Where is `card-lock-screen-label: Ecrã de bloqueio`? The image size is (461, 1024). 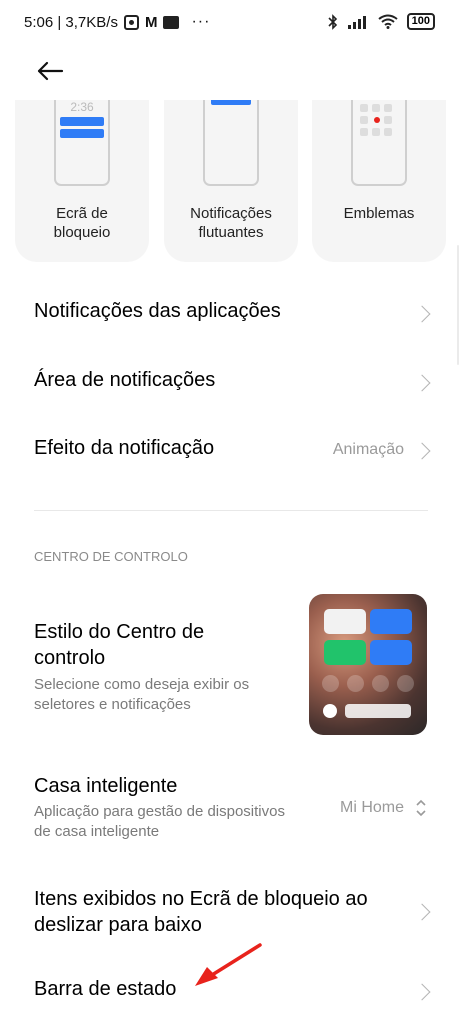 card-lock-screen-label: Ecrã de bloqueio is located at coordinates (82, 223).